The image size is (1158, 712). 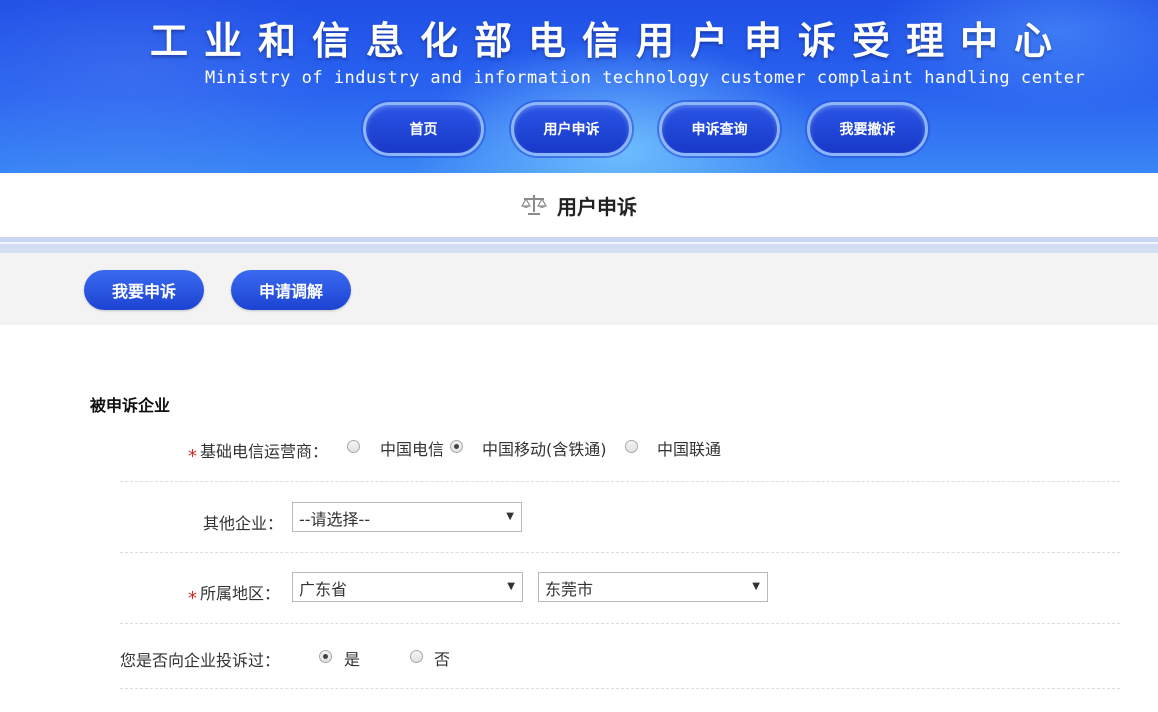 I want to click on region-label-wrap: * 所属地区：, so click(x=234, y=594).